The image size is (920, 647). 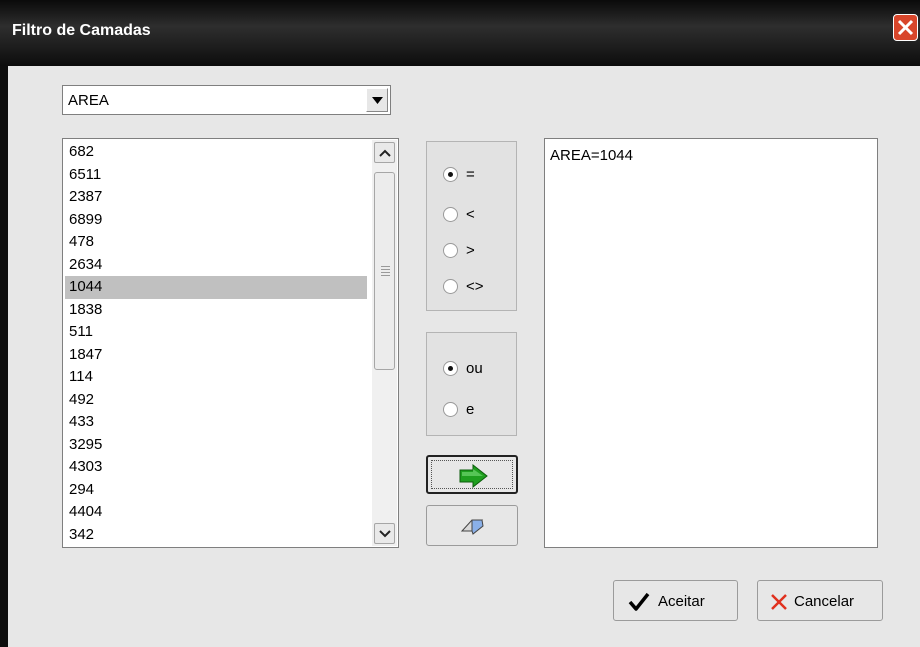 What do you see at coordinates (459, 174) in the screenshot?
I see `operator-radio-equal: =` at bounding box center [459, 174].